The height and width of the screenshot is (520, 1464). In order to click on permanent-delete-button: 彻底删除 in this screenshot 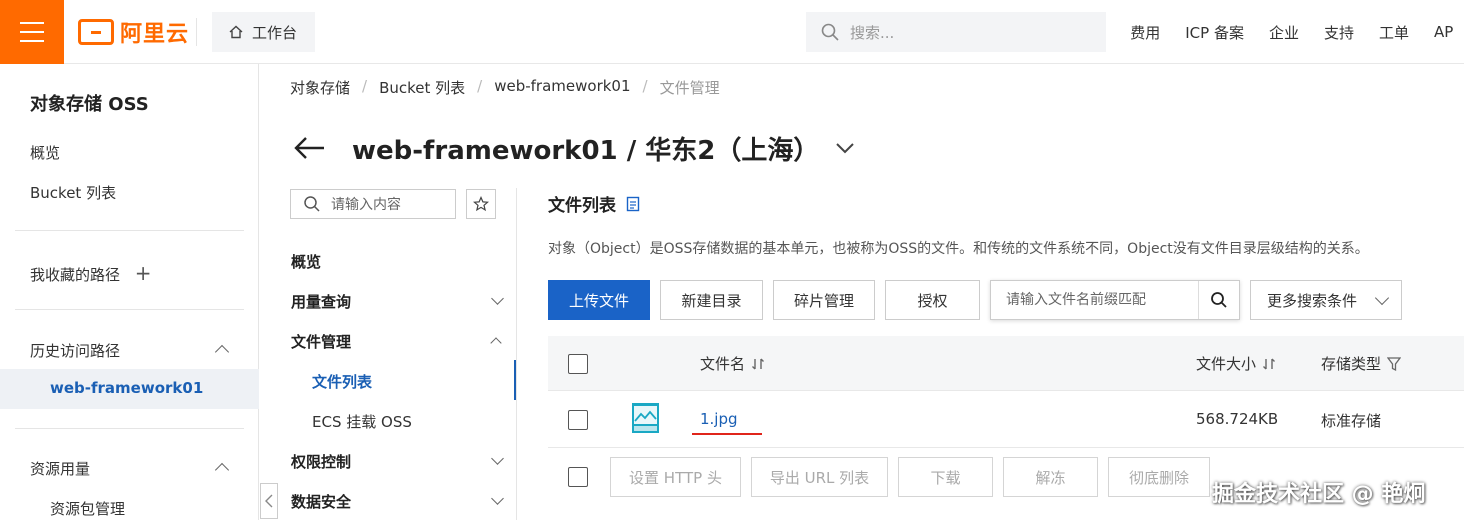, I will do `click(1159, 477)`.